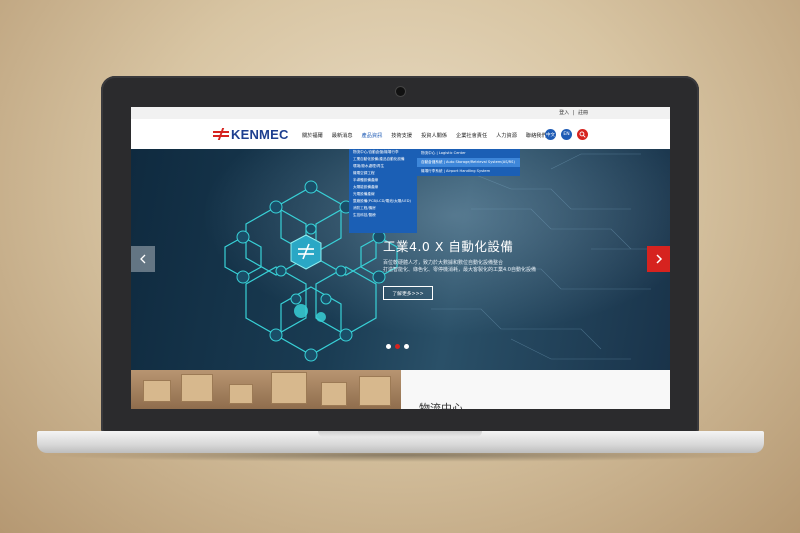 This screenshot has width=800, height=533. What do you see at coordinates (506, 135) in the screenshot?
I see `nav-item: 人力資源` at bounding box center [506, 135].